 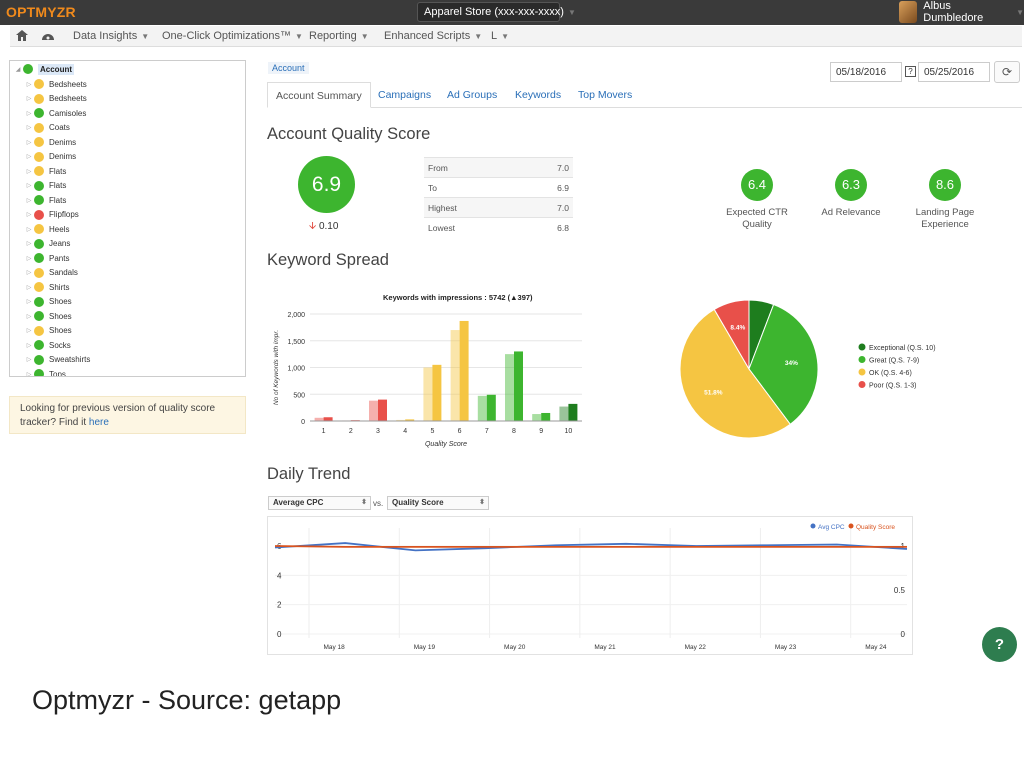 I want to click on date-to-input: 05/25/2016, so click(x=954, y=72).